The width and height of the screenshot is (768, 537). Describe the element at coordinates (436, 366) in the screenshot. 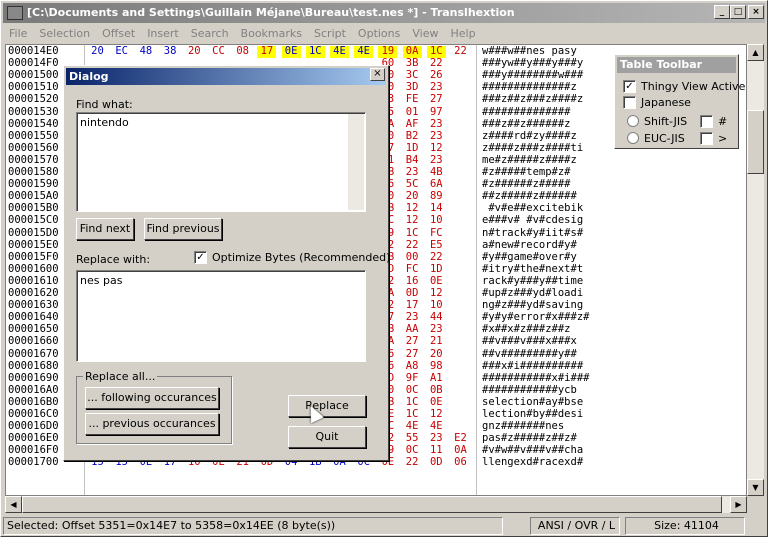

I see `hex-byte: 98` at that location.